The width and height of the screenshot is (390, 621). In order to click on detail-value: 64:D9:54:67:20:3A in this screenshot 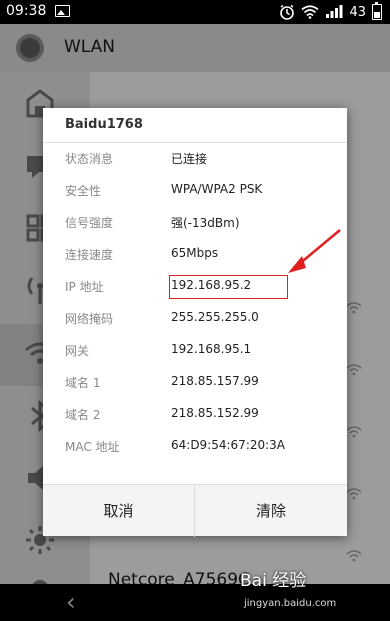, I will do `click(228, 445)`.